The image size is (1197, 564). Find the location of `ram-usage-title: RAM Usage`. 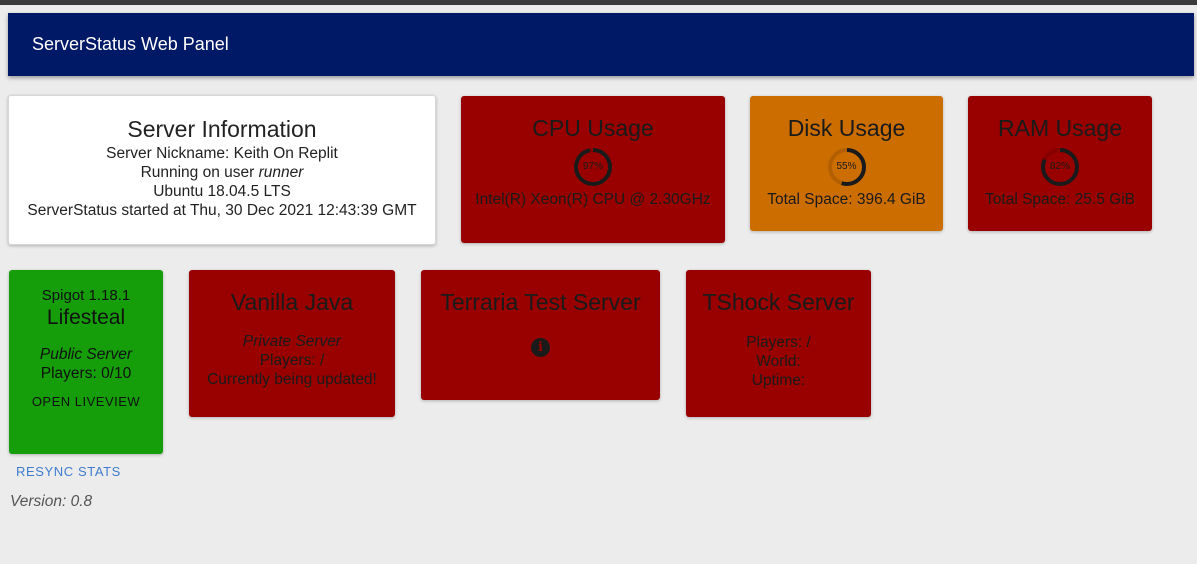

ram-usage-title: RAM Usage is located at coordinates (1060, 128).